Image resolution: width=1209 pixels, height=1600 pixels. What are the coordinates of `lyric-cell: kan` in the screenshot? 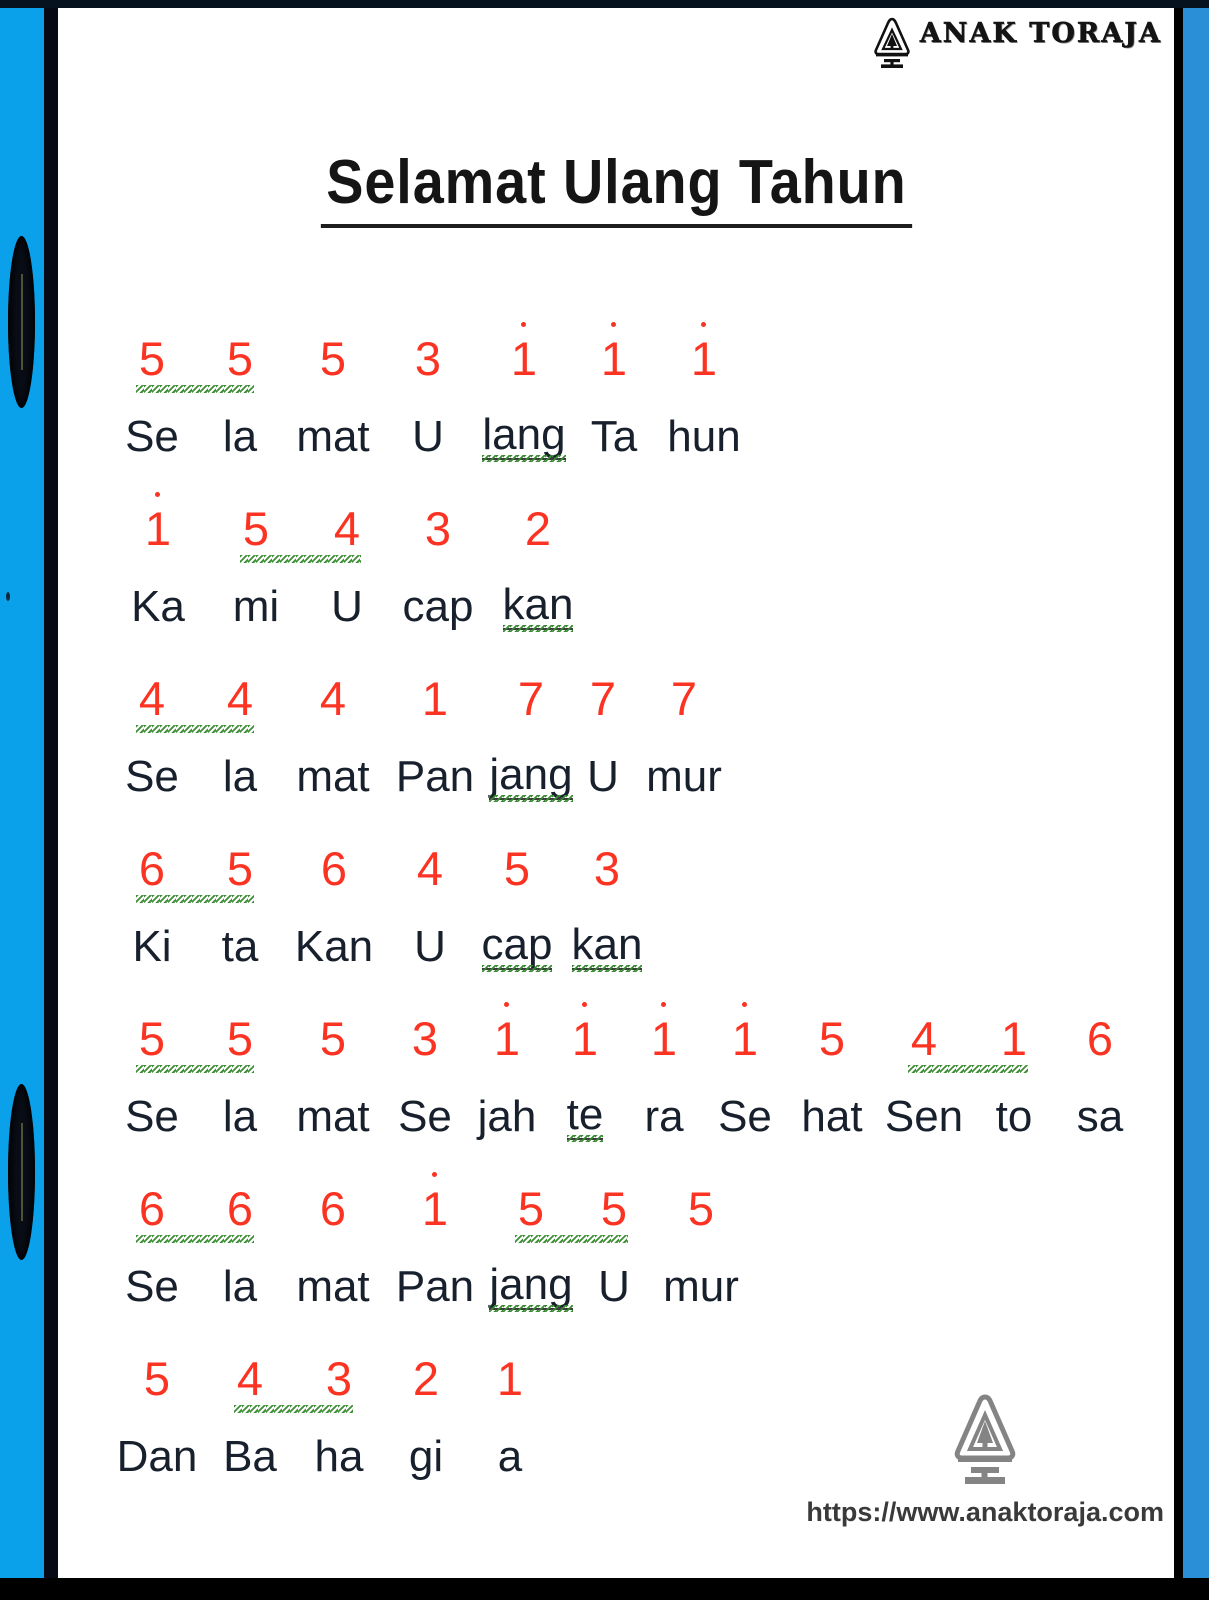 It's located at (538, 606).